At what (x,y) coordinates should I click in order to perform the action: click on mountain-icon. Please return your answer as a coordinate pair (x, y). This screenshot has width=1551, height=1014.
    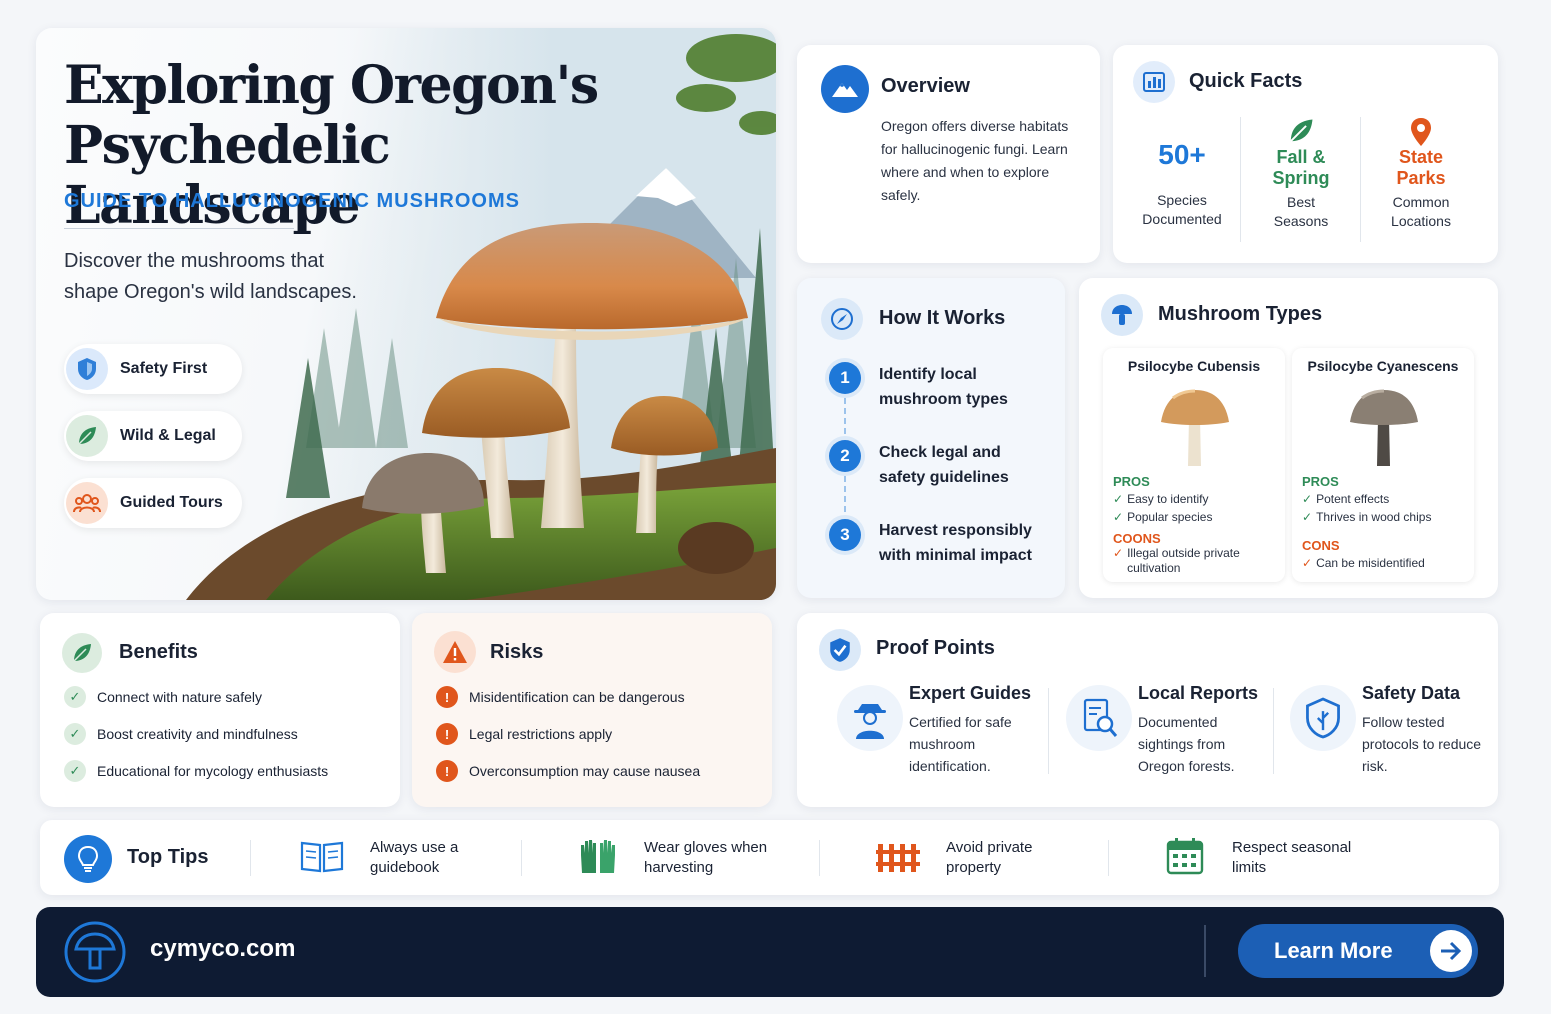
    Looking at the image, I should click on (845, 89).